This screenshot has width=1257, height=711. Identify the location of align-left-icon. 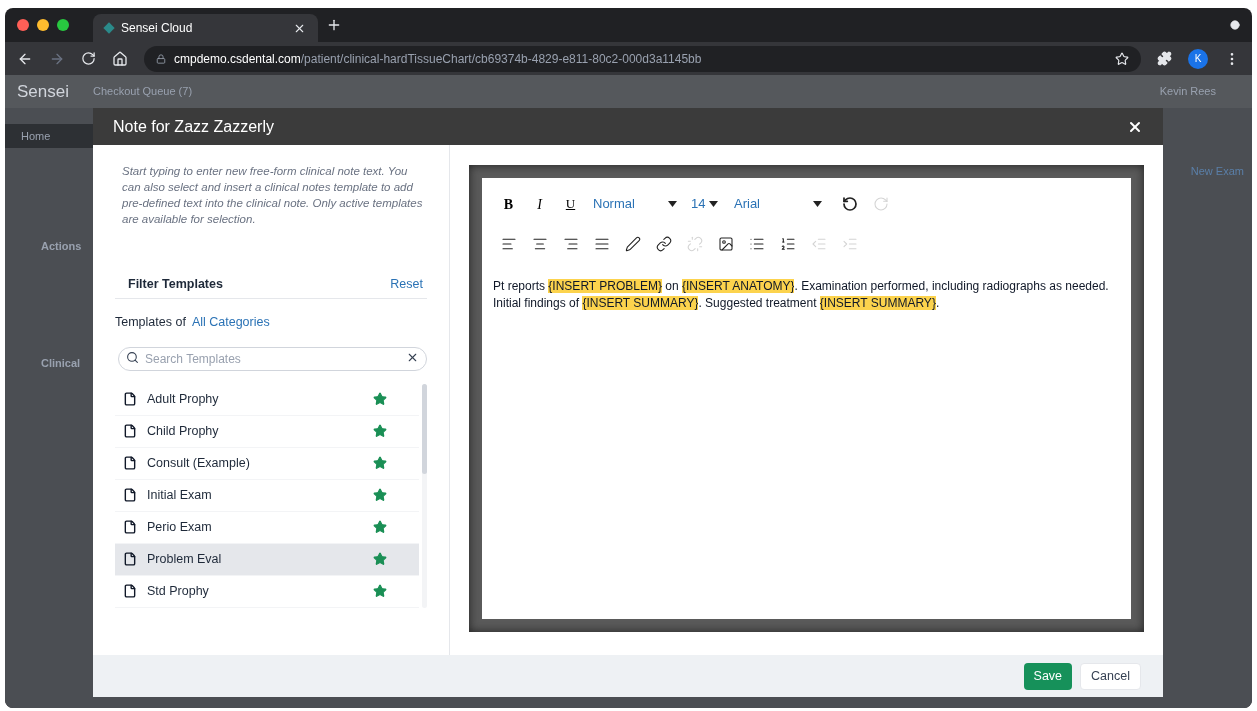
(508, 244).